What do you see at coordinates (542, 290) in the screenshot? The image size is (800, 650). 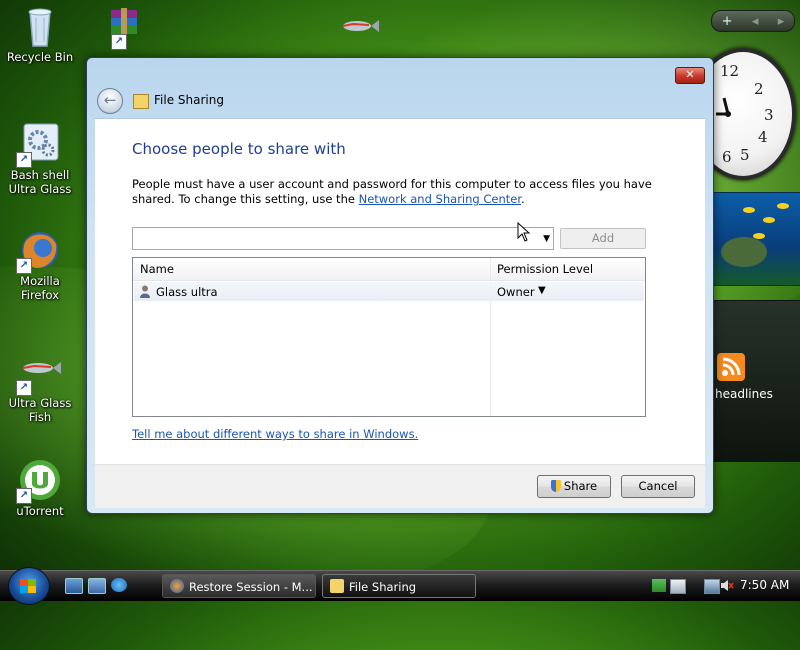 I see `permission-dropdown-icon: ▼` at bounding box center [542, 290].